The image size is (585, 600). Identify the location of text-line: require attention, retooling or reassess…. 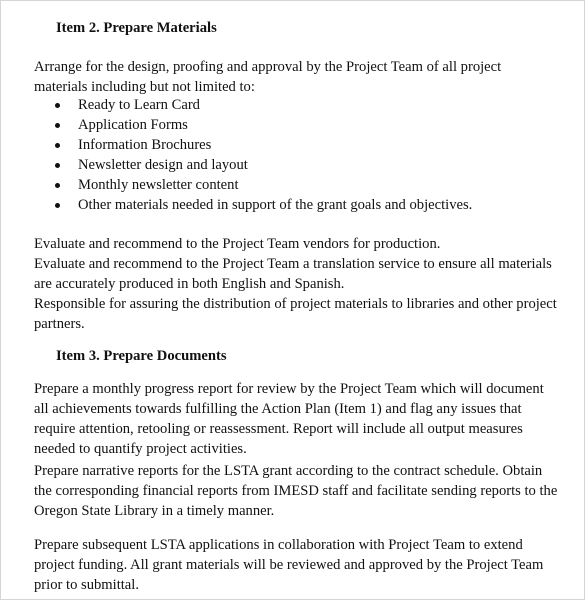
(278, 429).